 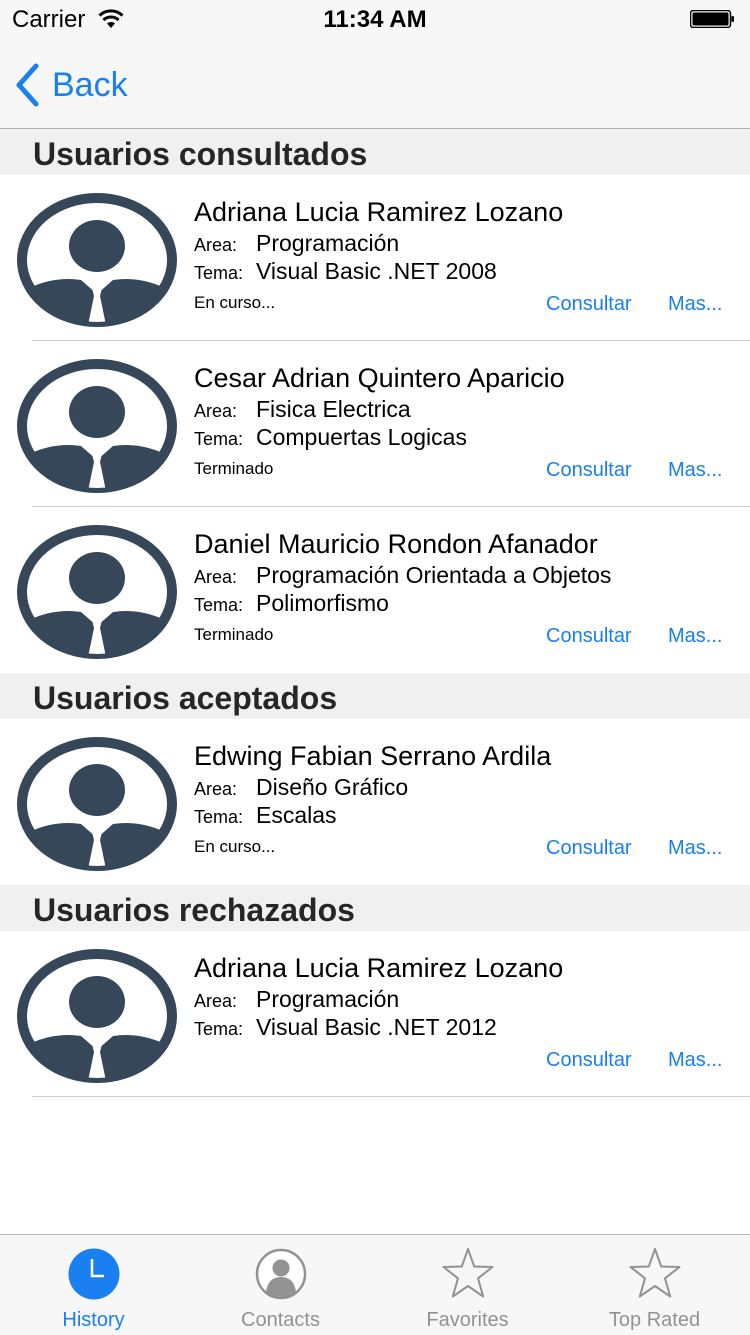 I want to click on tab-label-favorites: Favorites, so click(x=467, y=1320).